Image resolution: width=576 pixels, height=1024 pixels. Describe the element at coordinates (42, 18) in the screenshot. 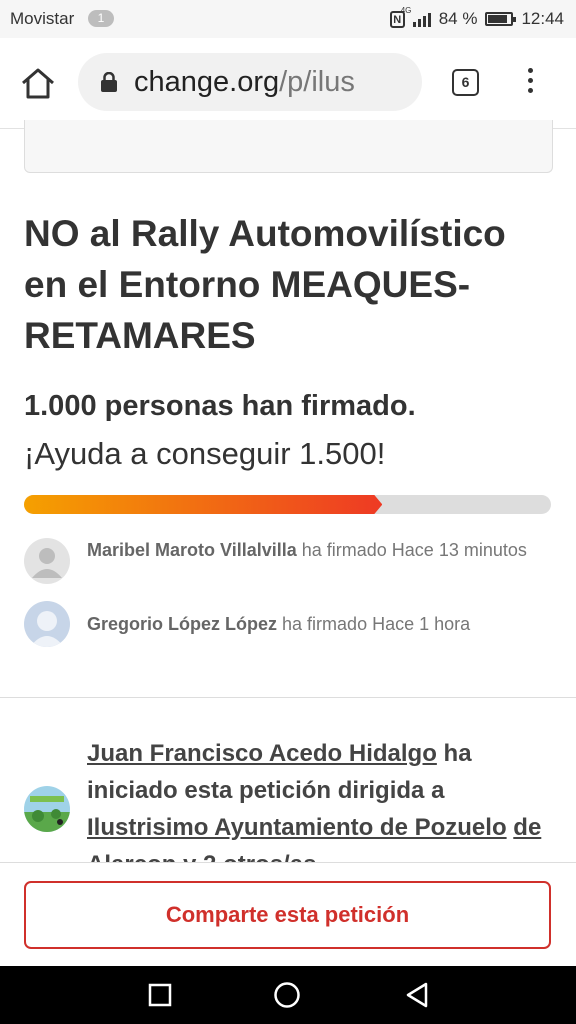

I see `carrier-name: Movistar` at that location.